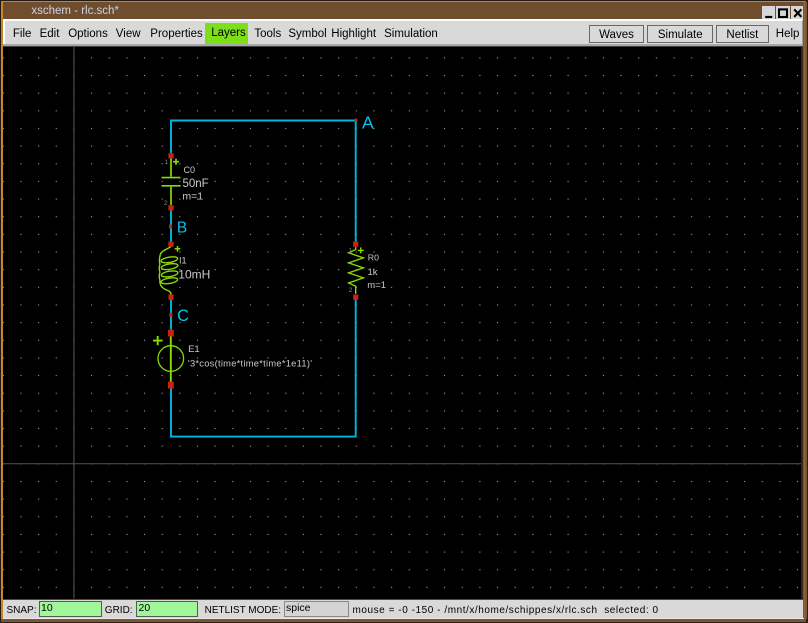  Describe the element at coordinates (249, 363) in the screenshot. I see `svg-text: '3*cos(time*time*time*1e11)'` at that location.